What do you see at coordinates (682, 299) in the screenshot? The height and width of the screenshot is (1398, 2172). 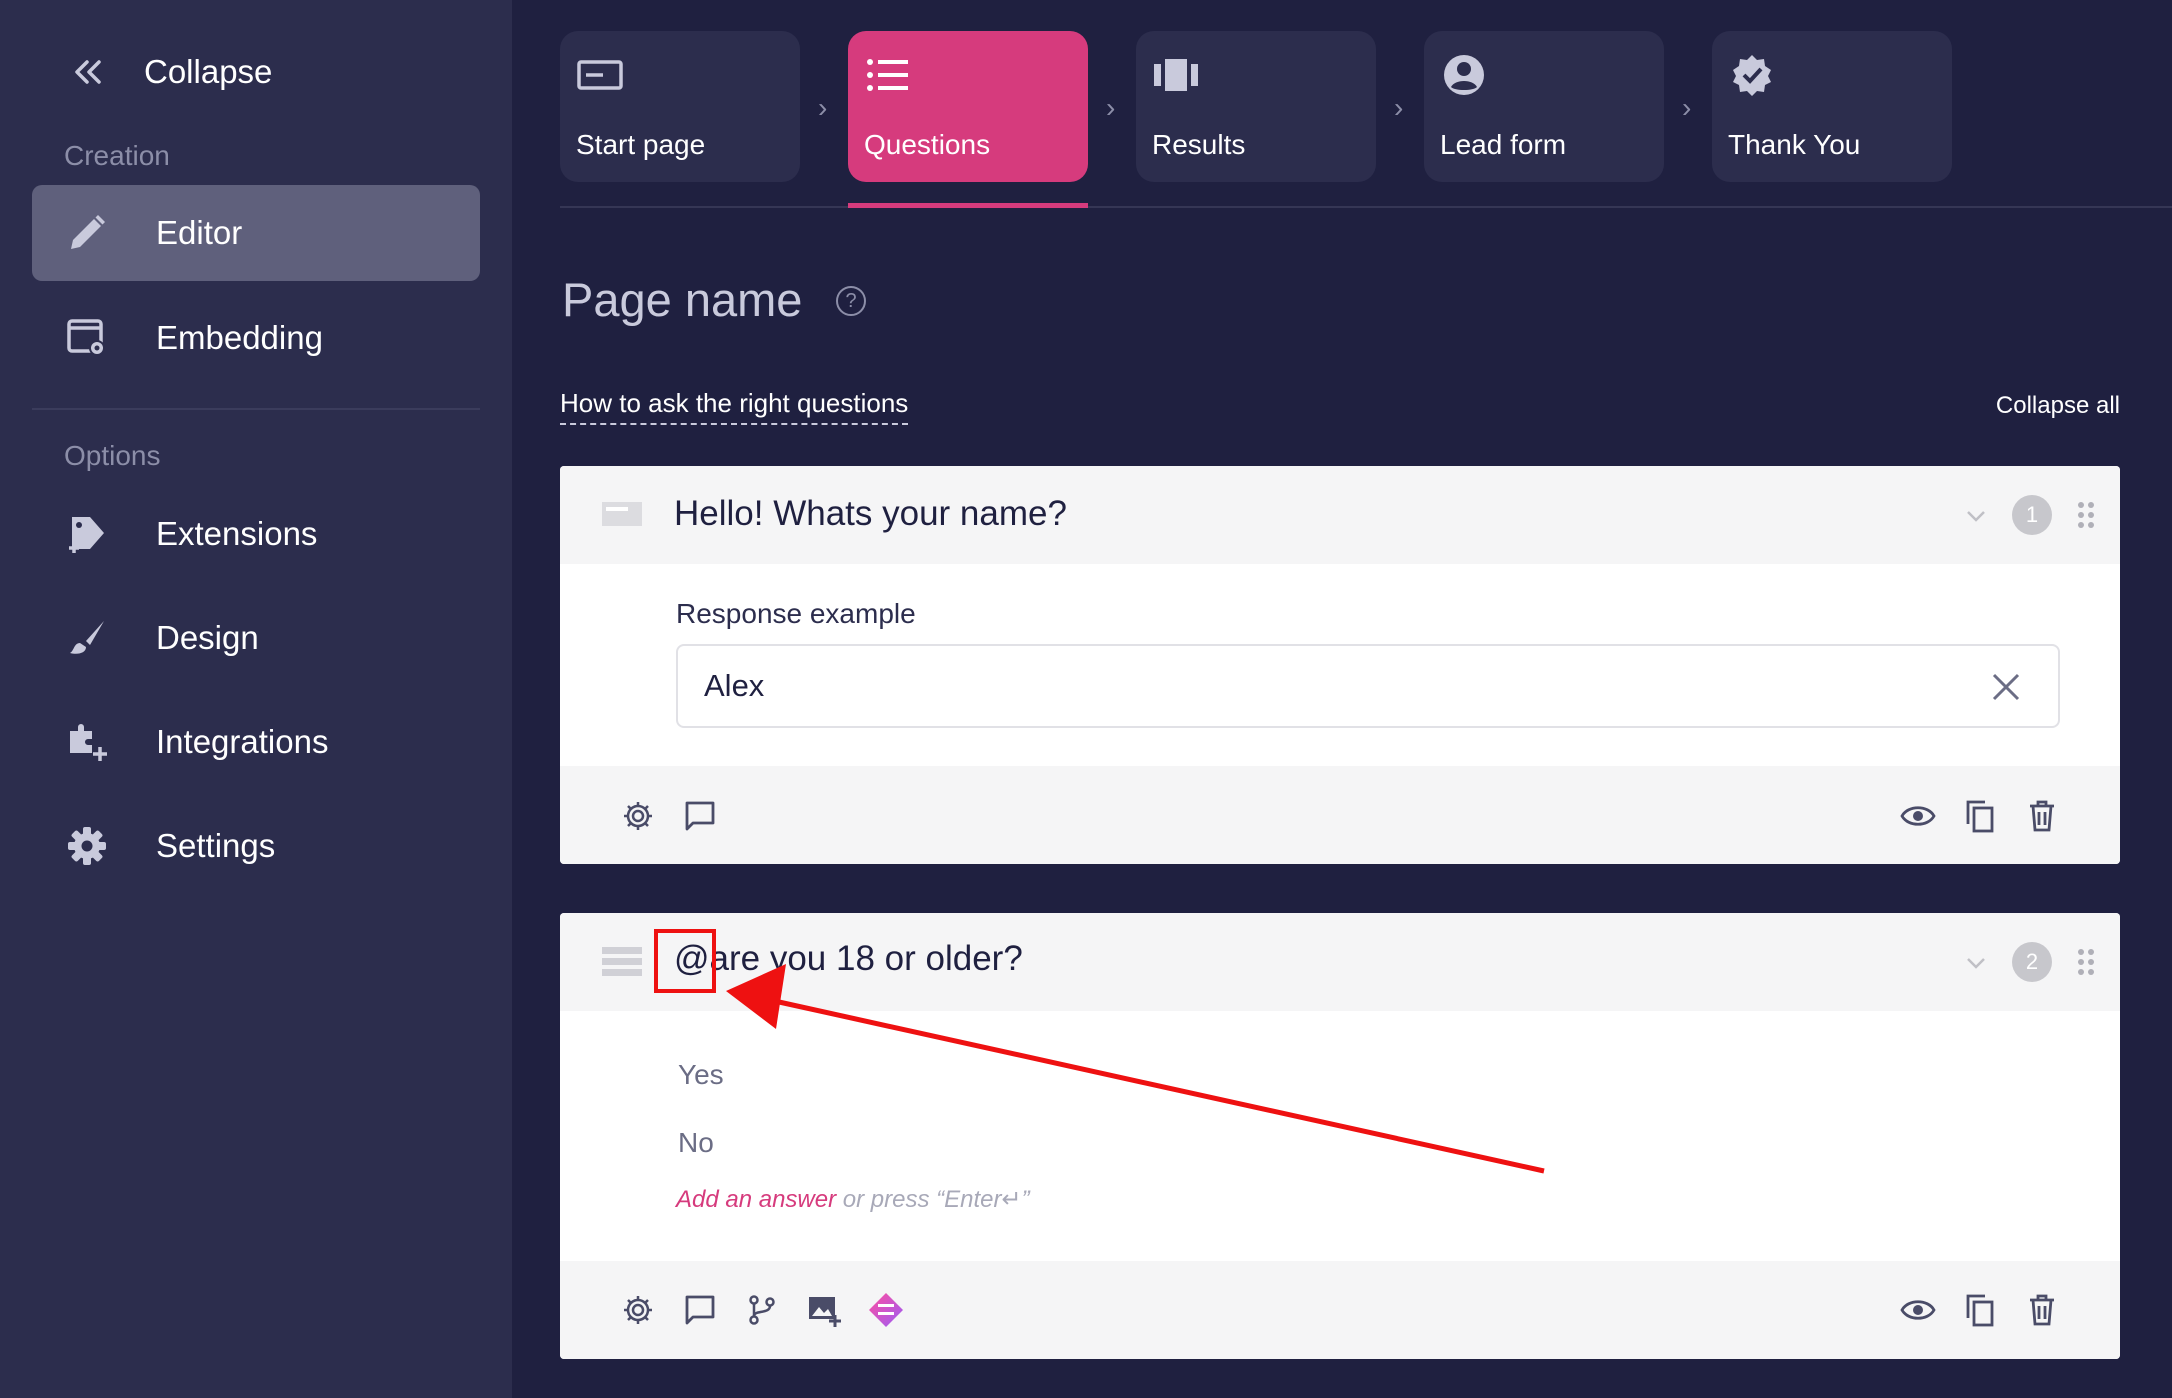 I see `page-title: Page name` at bounding box center [682, 299].